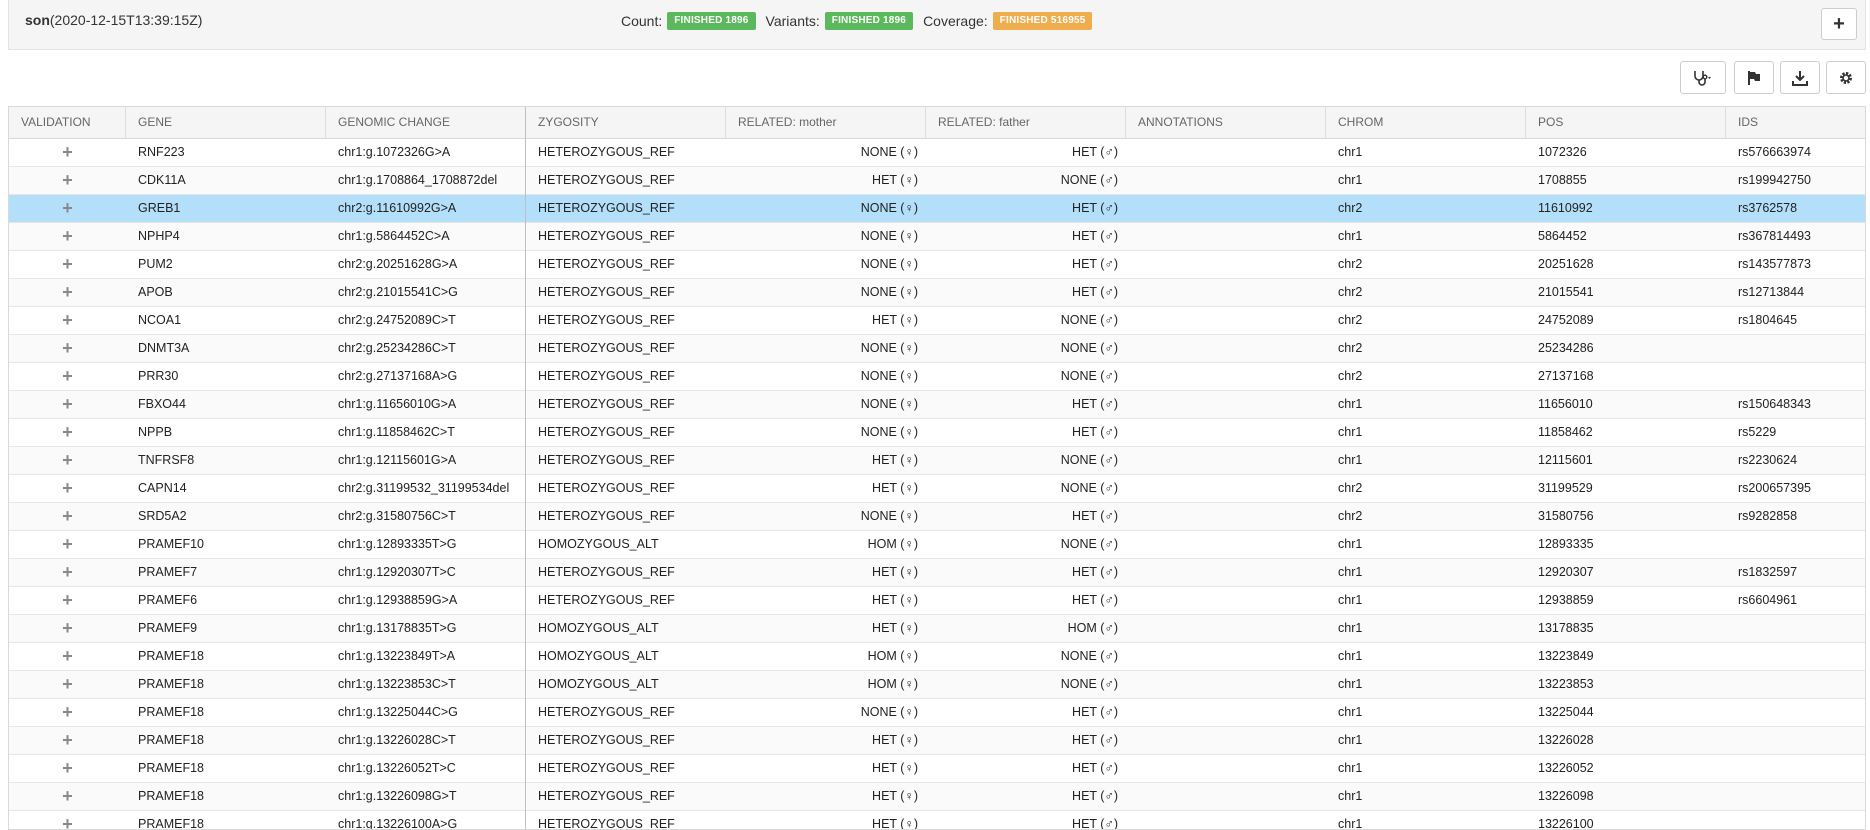 The image size is (1870, 830). Describe the element at coordinates (1768, 208) in the screenshot. I see `cell-ids: rs3762578` at that location.